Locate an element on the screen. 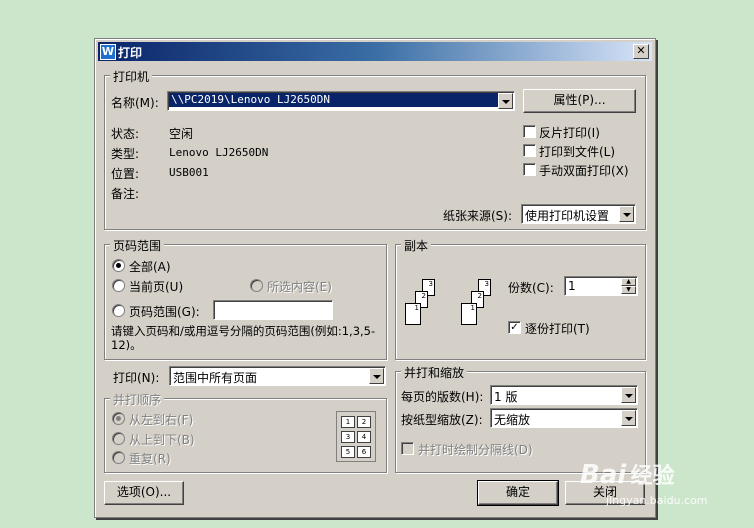  printer-name-value: \\PC2019\Lenovo LJ2650DN is located at coordinates (334, 100).